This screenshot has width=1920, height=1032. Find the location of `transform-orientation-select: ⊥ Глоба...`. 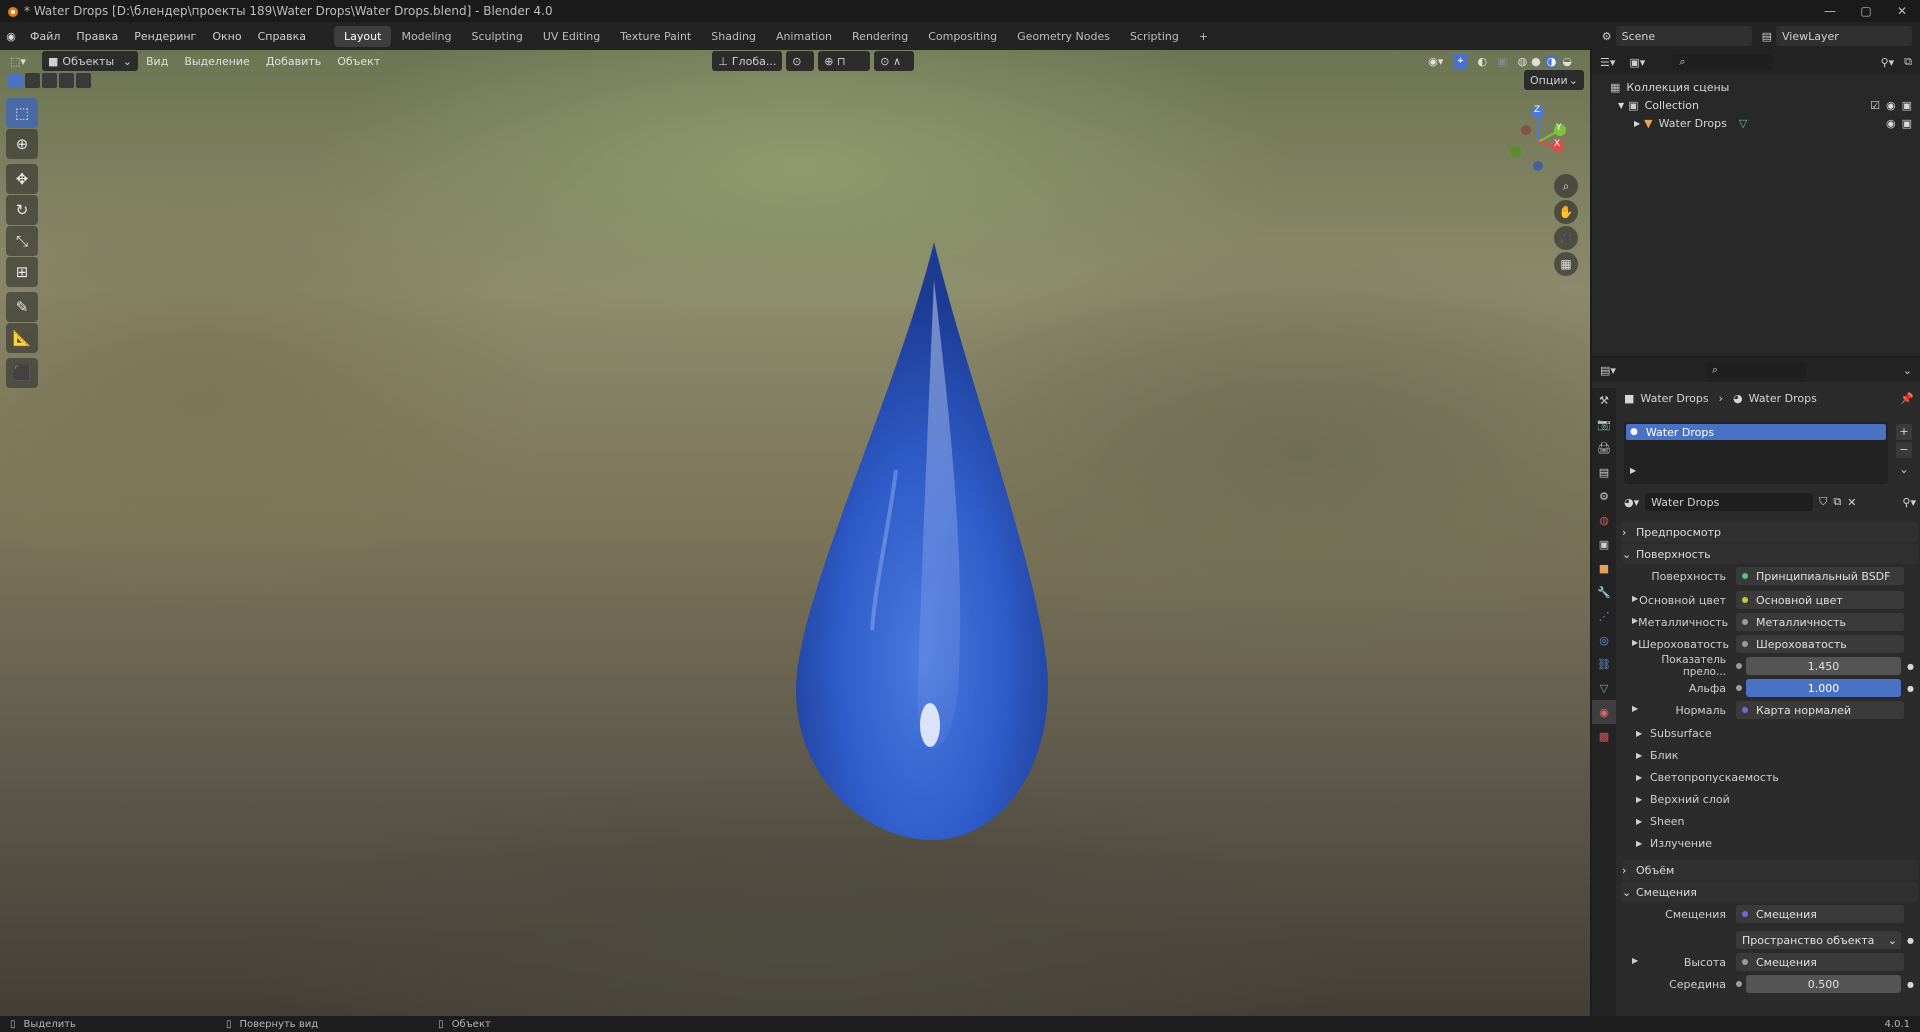

transform-orientation-select: ⊥ Глоба... is located at coordinates (747, 61).